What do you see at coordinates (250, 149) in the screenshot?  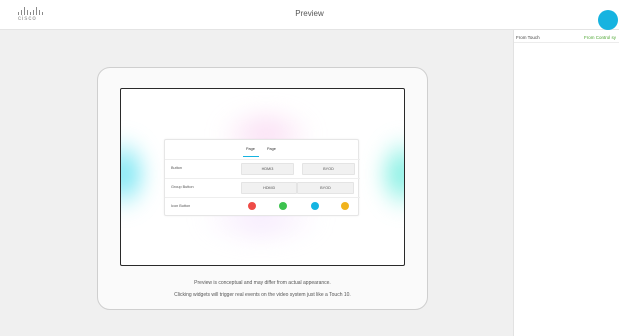 I see `tab-page-1: Page` at bounding box center [250, 149].